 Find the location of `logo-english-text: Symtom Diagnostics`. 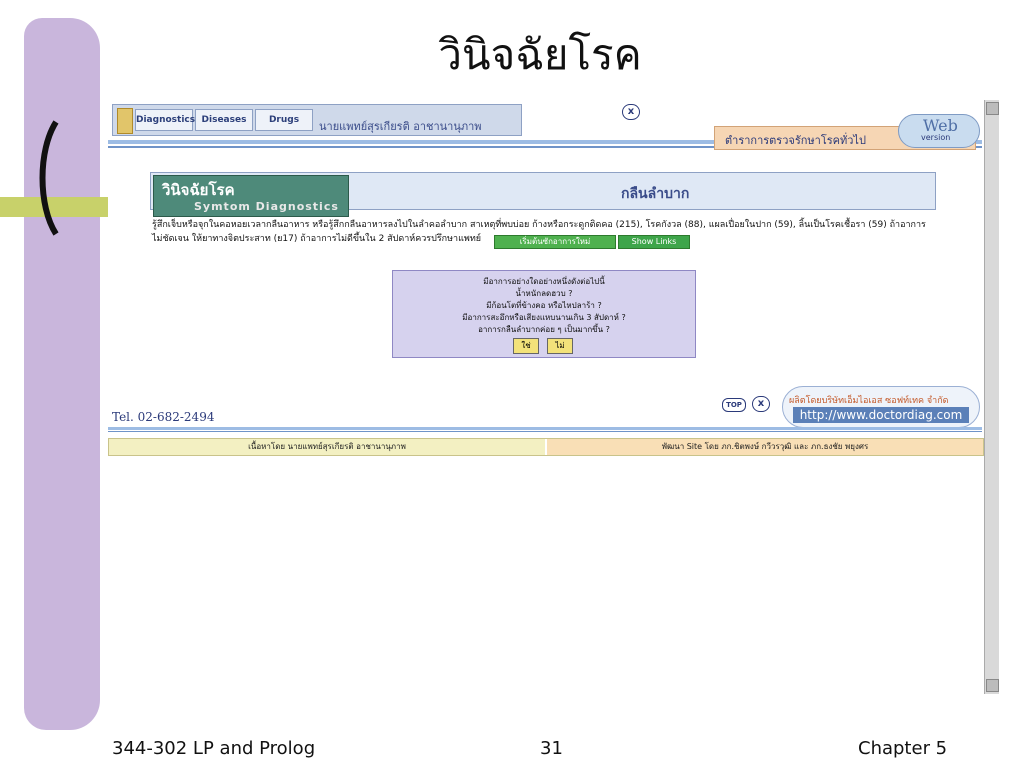

logo-english-text: Symtom Diagnostics is located at coordinates (266, 206).